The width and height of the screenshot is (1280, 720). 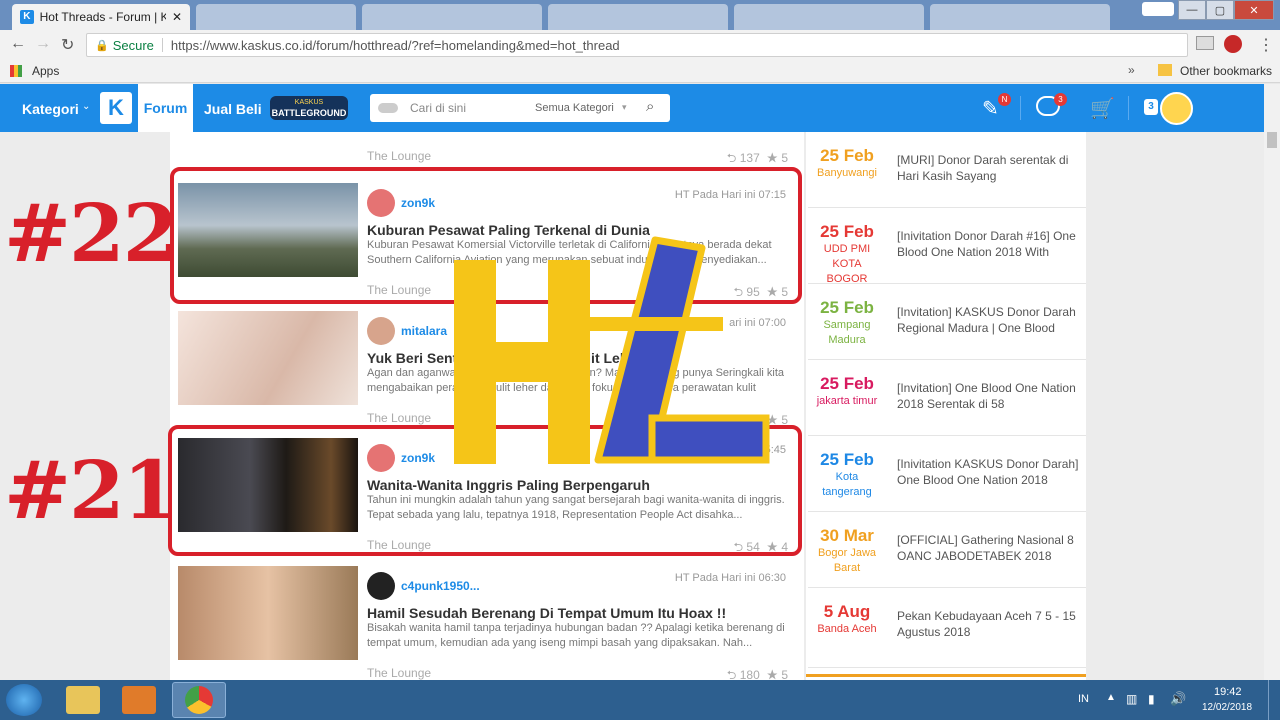 What do you see at coordinates (612, 350) in the screenshot?
I see `ht-logo-overlay` at bounding box center [612, 350].